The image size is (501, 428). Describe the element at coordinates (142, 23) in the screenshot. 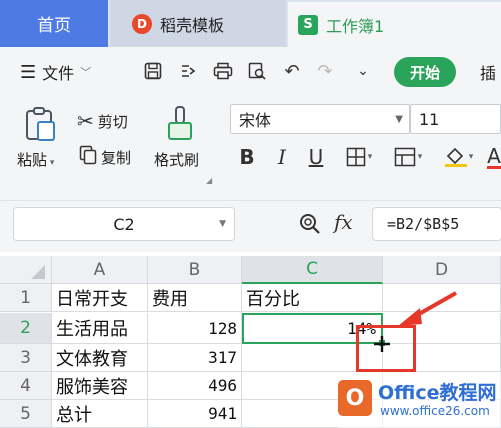

I see `docer-logo-icon: D` at that location.